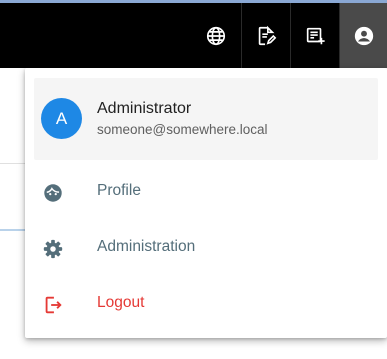  Describe the element at coordinates (206, 249) in the screenshot. I see `menu-item-administration: Administration` at that location.